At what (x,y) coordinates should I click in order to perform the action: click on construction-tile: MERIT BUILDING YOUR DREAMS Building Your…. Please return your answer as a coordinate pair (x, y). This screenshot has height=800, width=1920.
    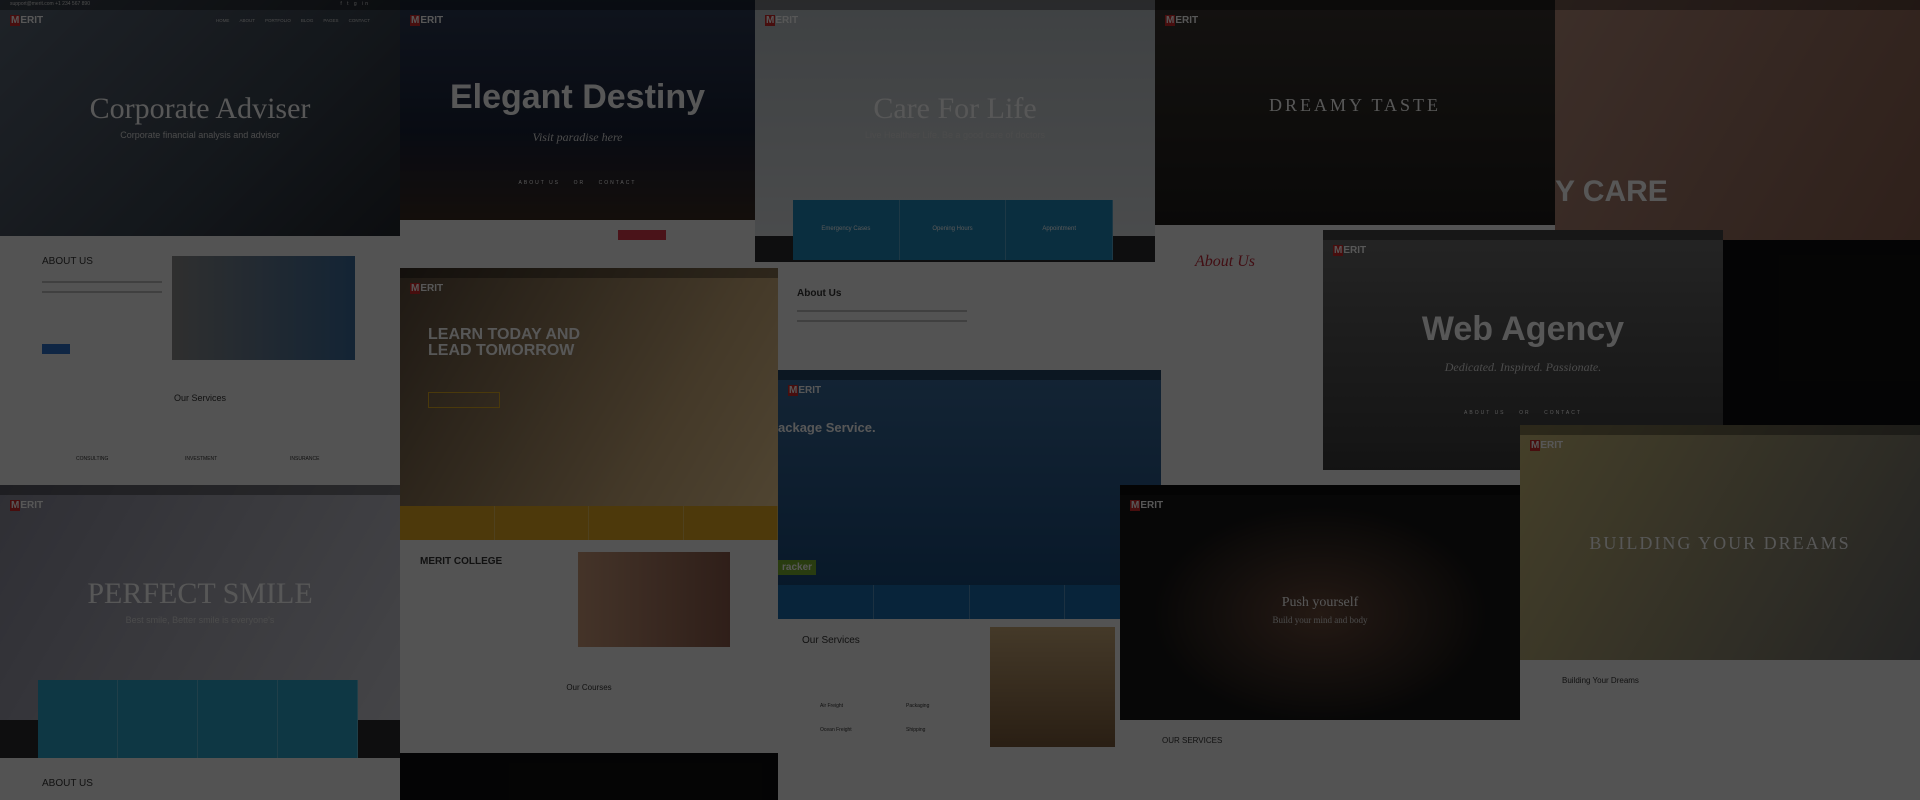
    Looking at the image, I should click on (1720, 612).